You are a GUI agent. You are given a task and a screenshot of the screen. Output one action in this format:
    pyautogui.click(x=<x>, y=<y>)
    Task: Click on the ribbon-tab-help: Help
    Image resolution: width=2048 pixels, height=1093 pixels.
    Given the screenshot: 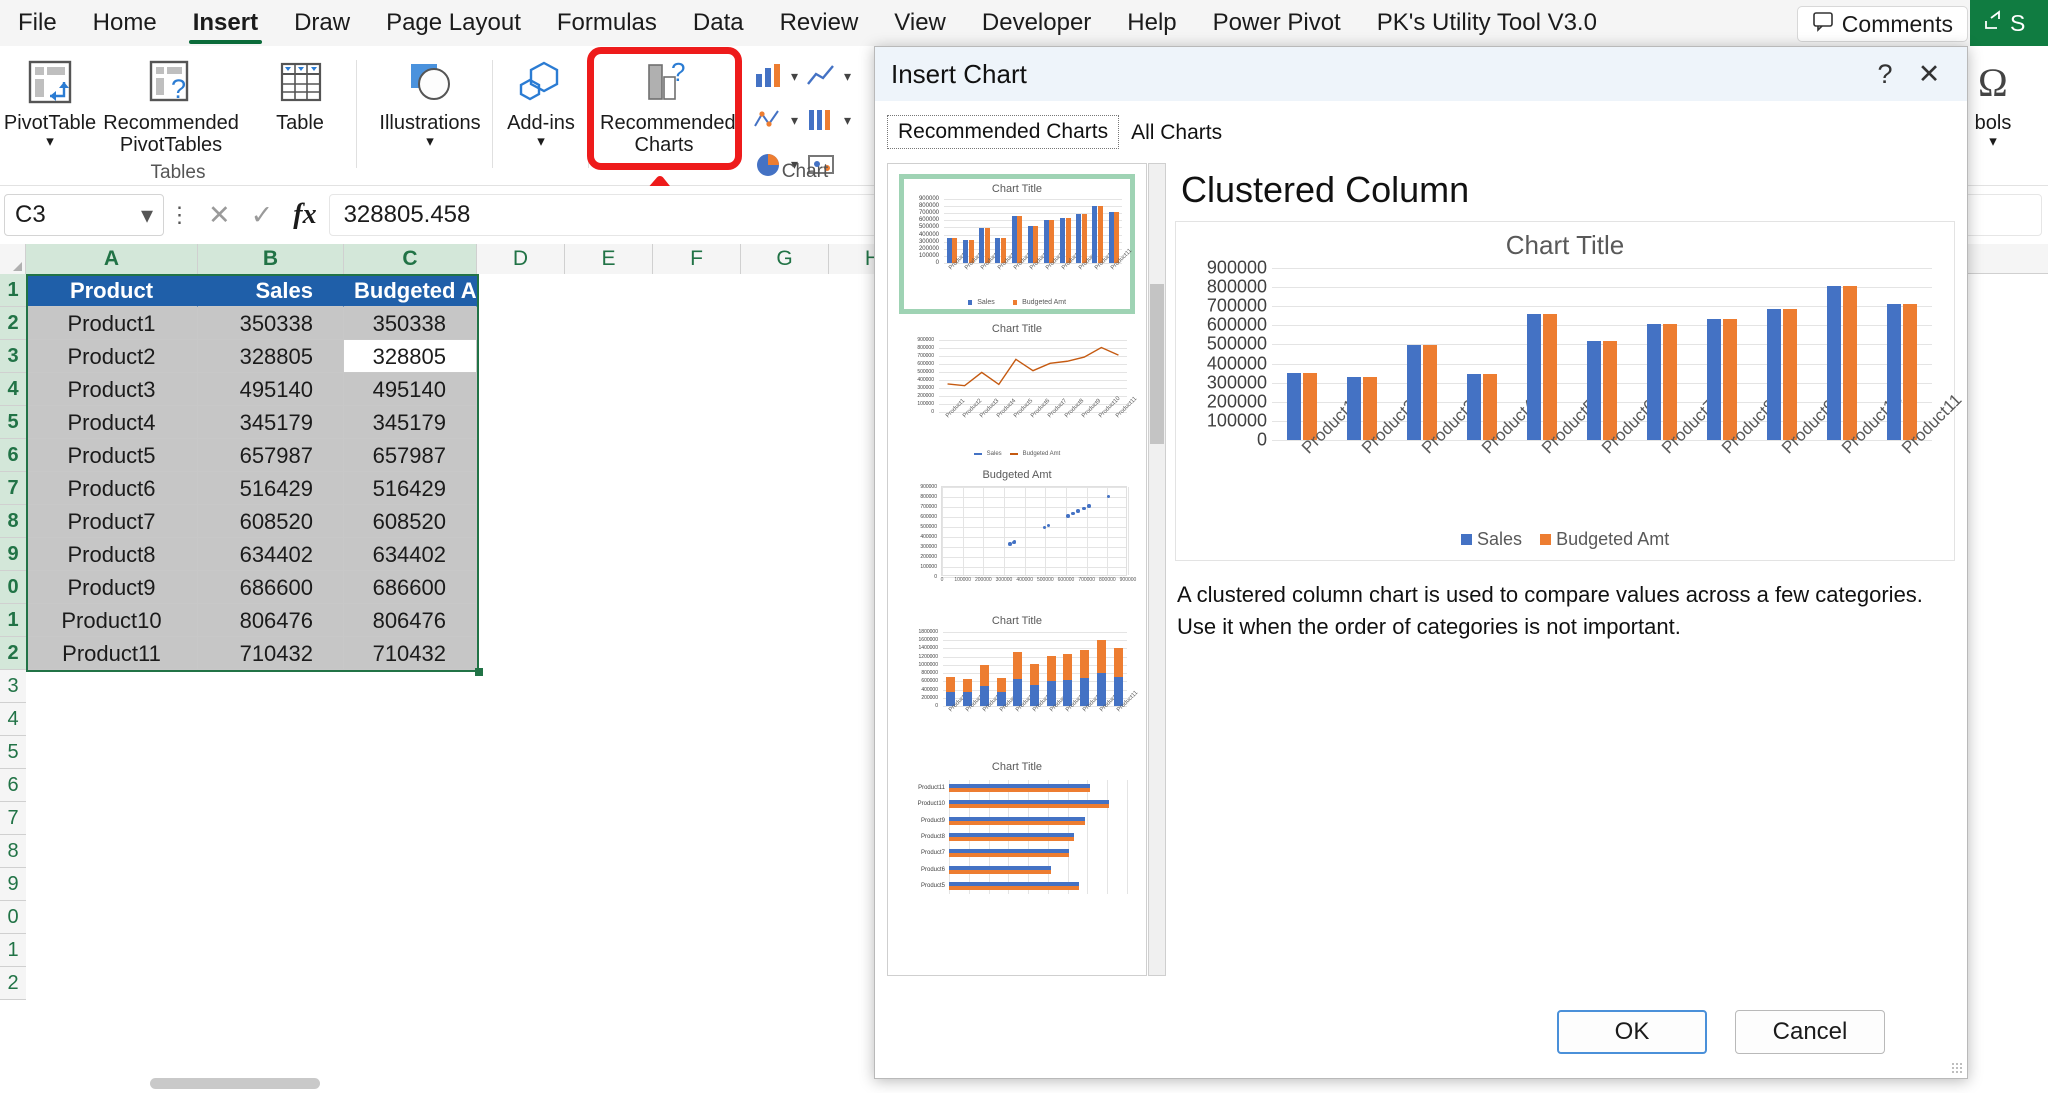 What is the action you would take?
    pyautogui.click(x=1151, y=23)
    